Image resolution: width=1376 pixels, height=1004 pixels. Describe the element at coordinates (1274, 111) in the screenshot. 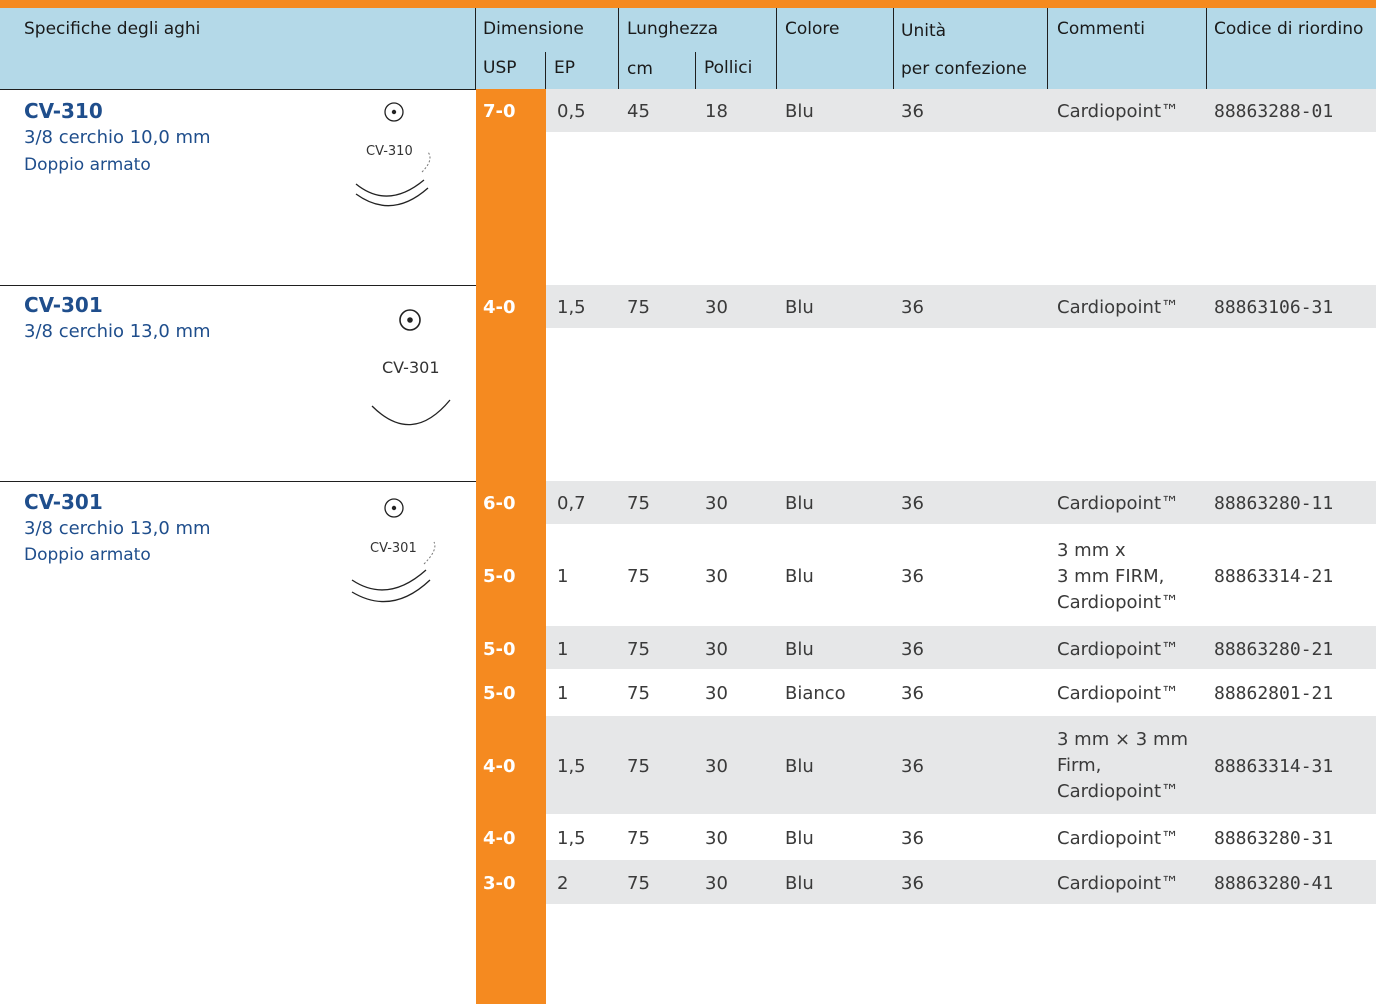

I see `reorder-code: 88863288-01` at that location.